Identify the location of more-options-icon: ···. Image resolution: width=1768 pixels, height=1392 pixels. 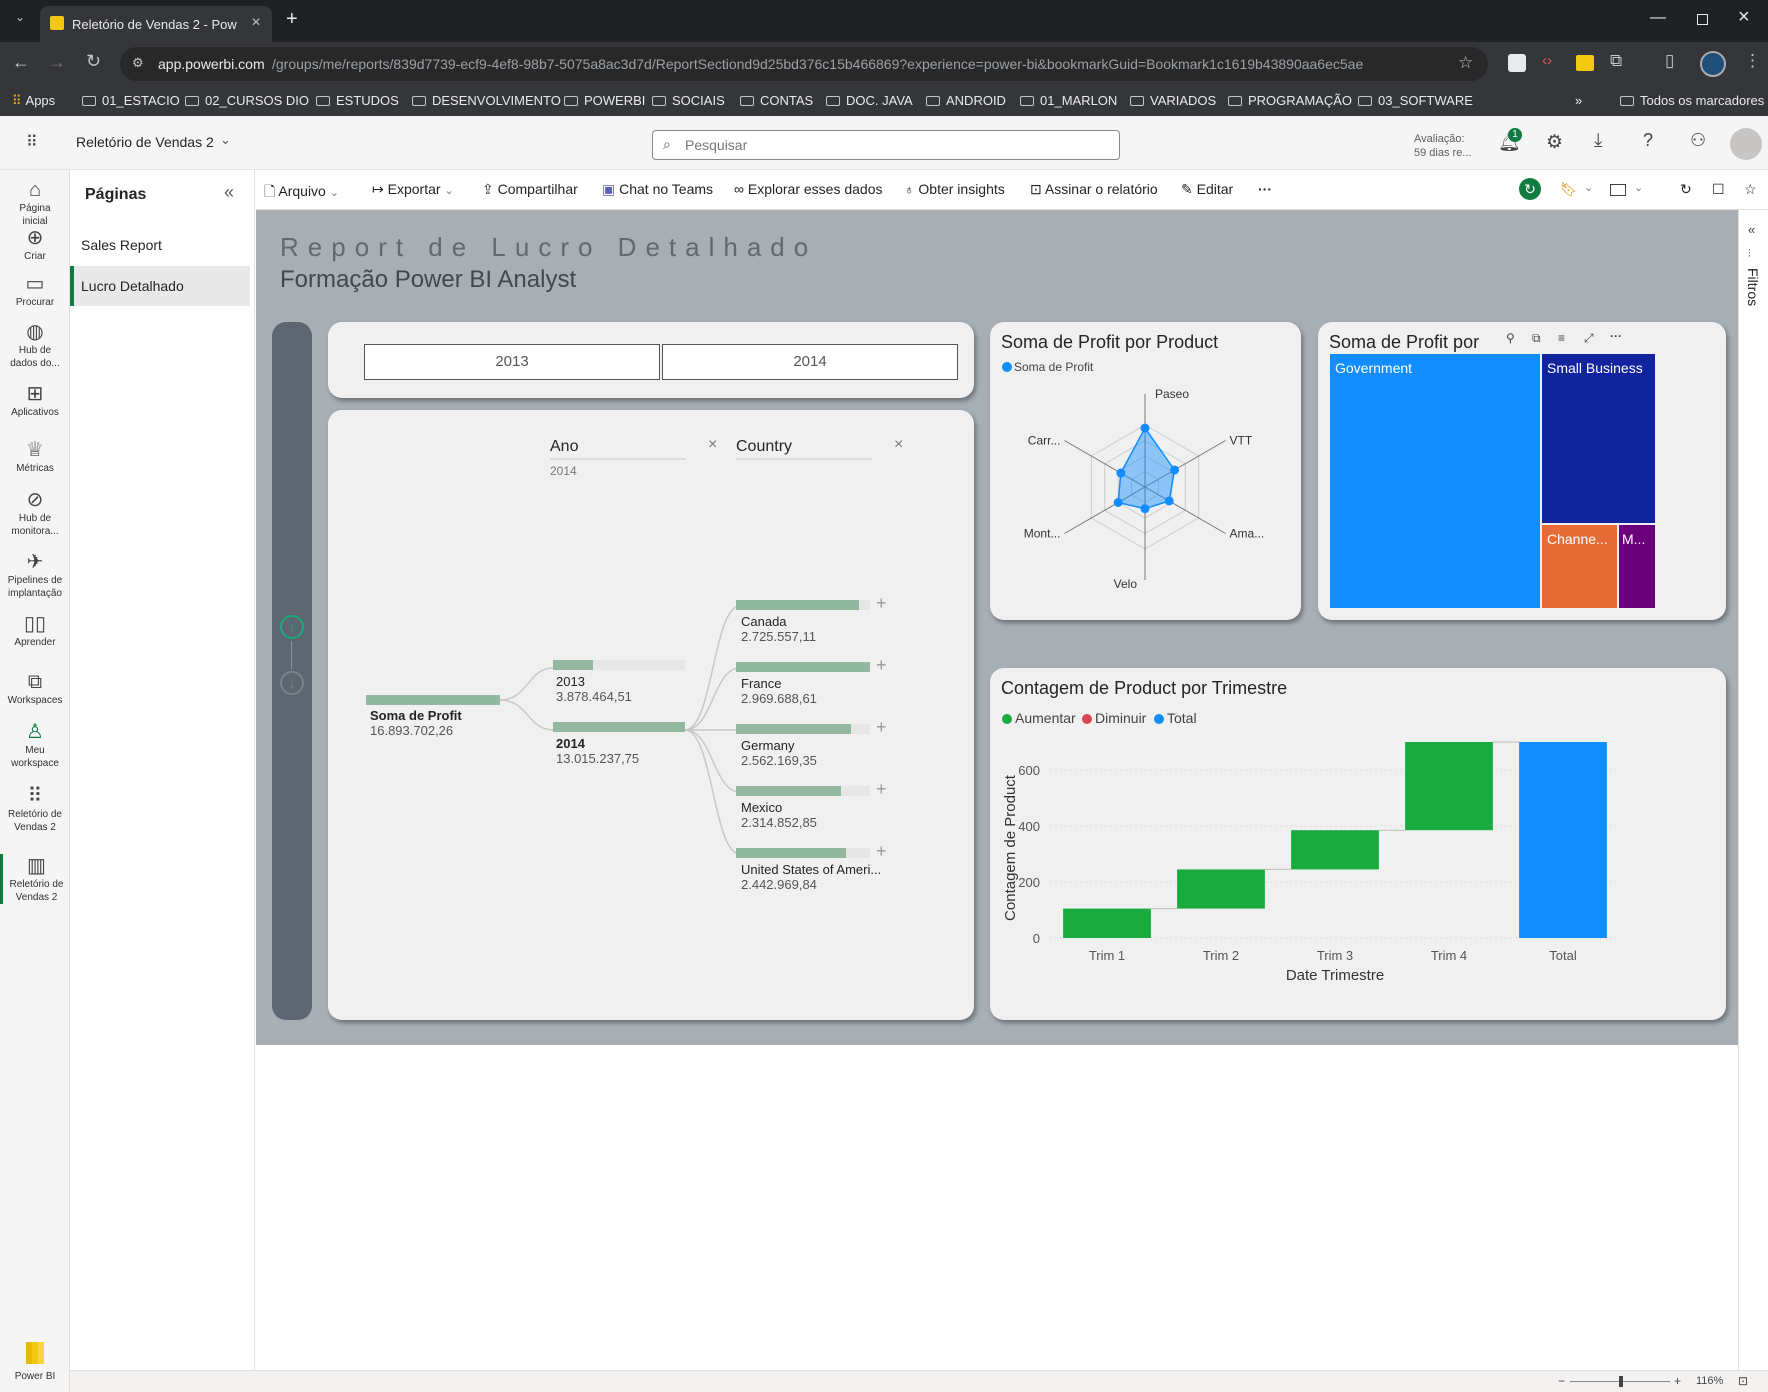
(1616, 336).